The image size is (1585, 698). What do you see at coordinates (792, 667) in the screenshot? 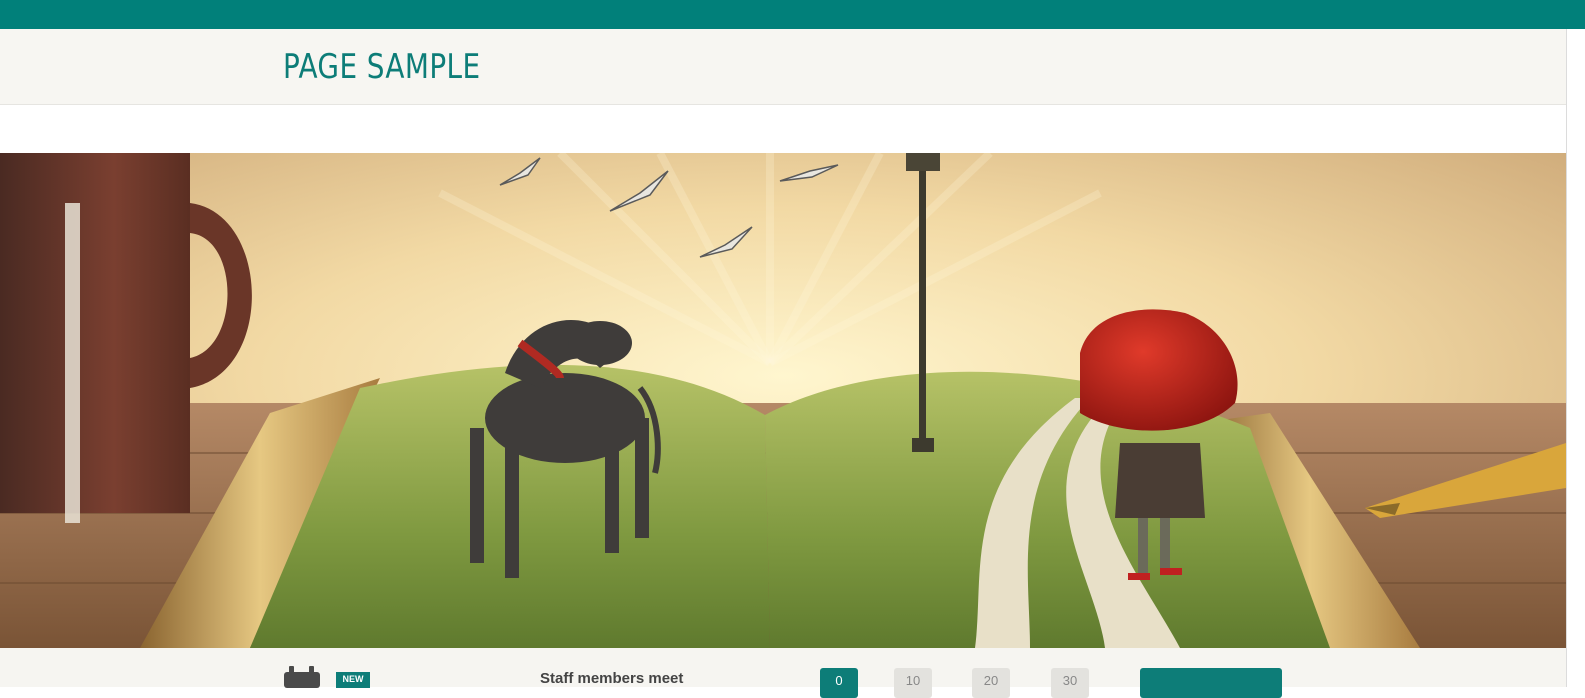
I see `footer-strip` at bounding box center [792, 667].